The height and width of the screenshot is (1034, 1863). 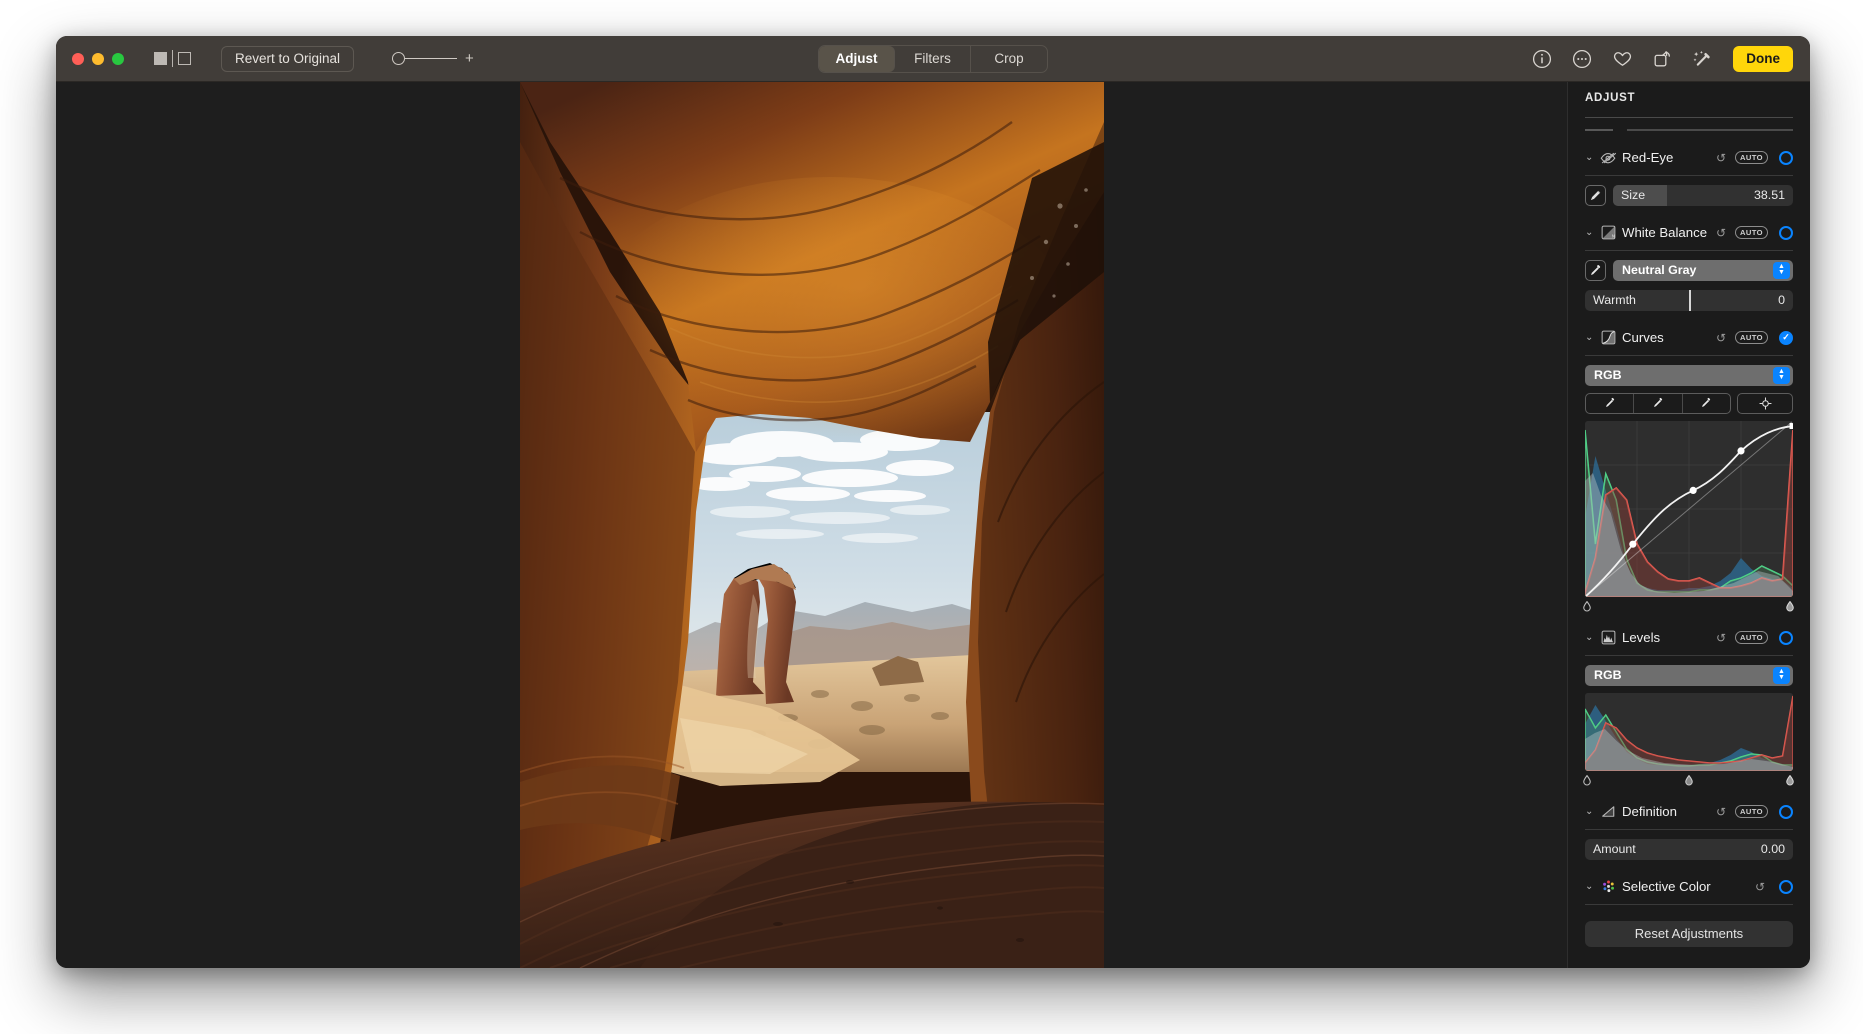 What do you see at coordinates (118, 58) in the screenshot?
I see `zoom-window-button` at bounding box center [118, 58].